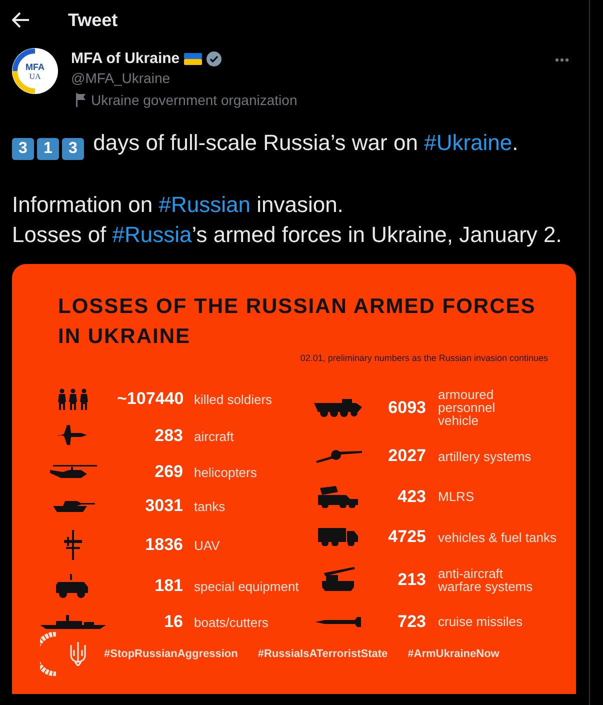 This screenshot has width=603, height=705. Describe the element at coordinates (468, 142) in the screenshot. I see `hashtag-link: #Ukraine` at that location.